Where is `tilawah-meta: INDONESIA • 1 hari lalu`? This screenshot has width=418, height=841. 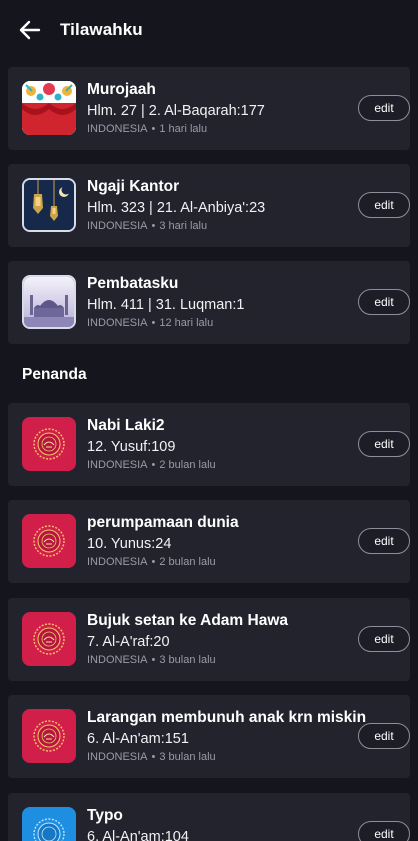 tilawah-meta: INDONESIA • 1 hari lalu is located at coordinates (147, 129).